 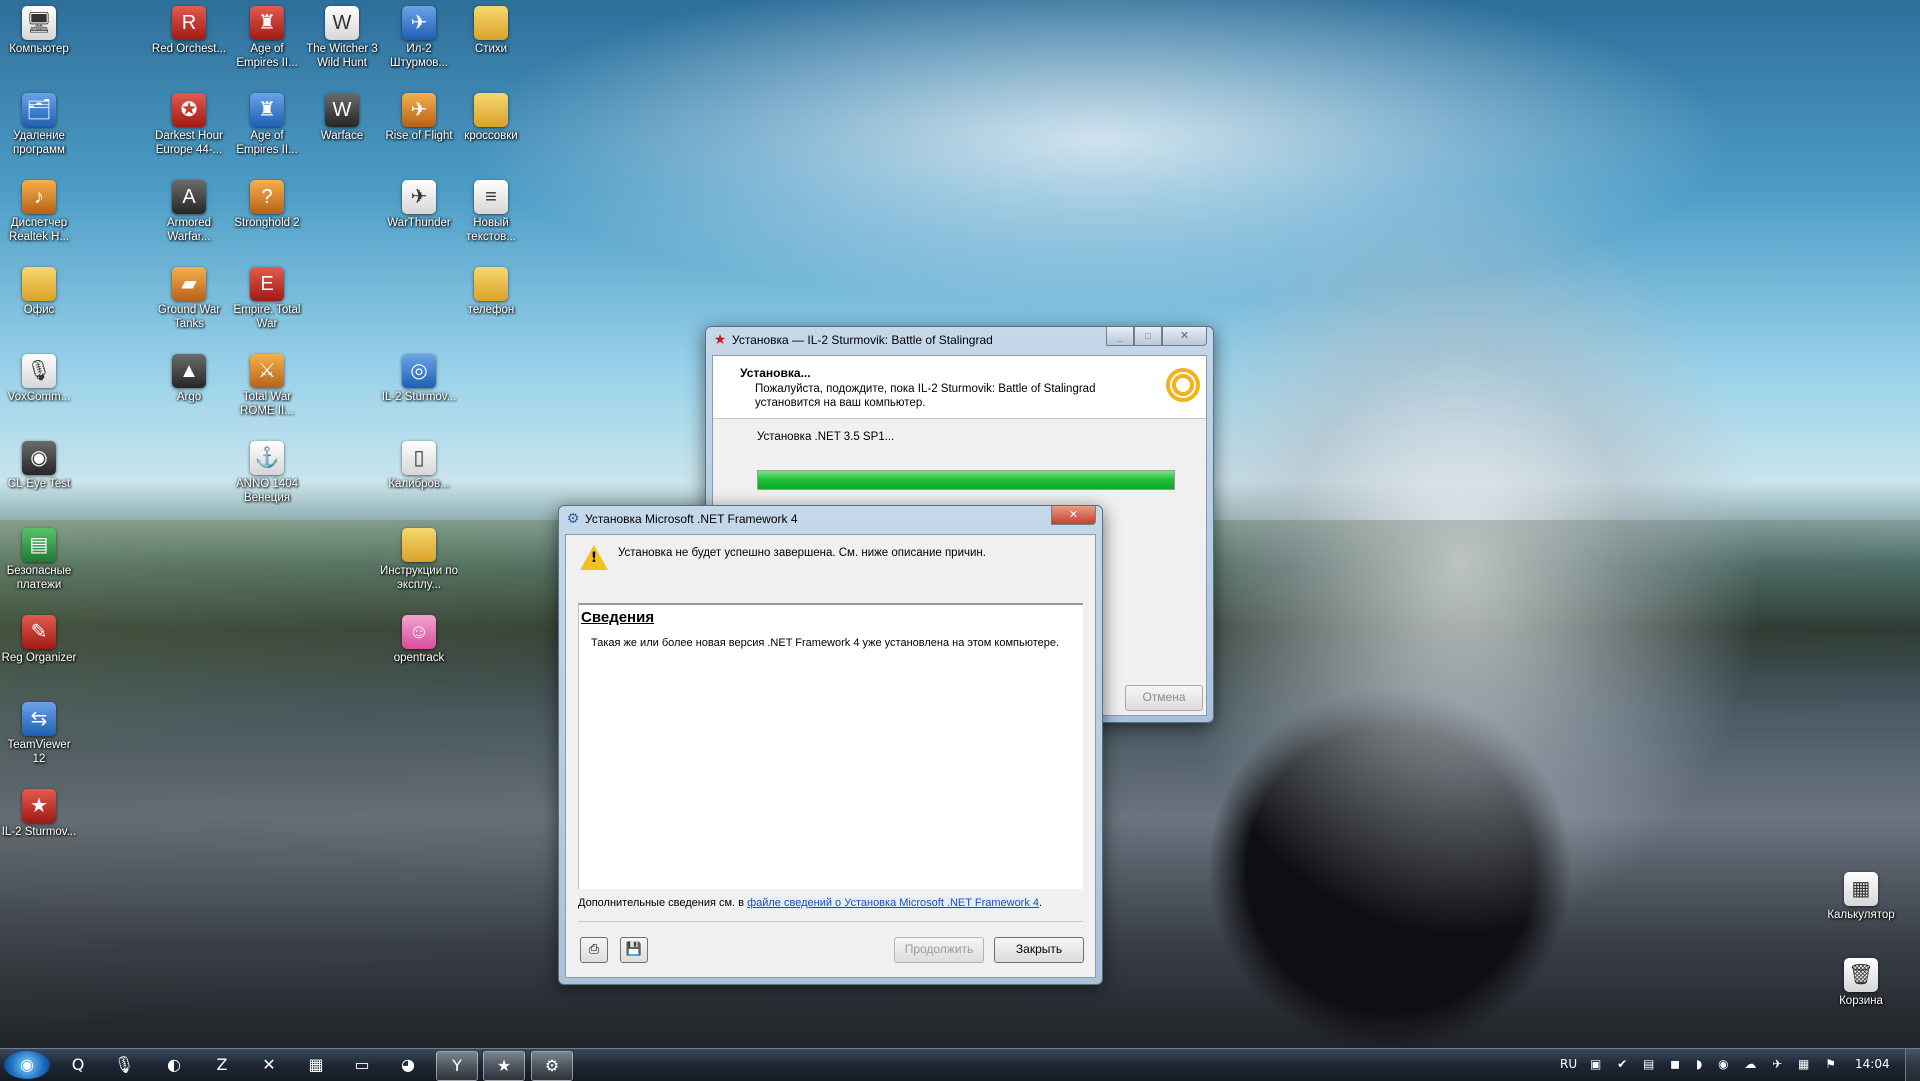 What do you see at coordinates (189, 317) in the screenshot?
I see `desktop-icon-label: Ground War Tanks` at bounding box center [189, 317].